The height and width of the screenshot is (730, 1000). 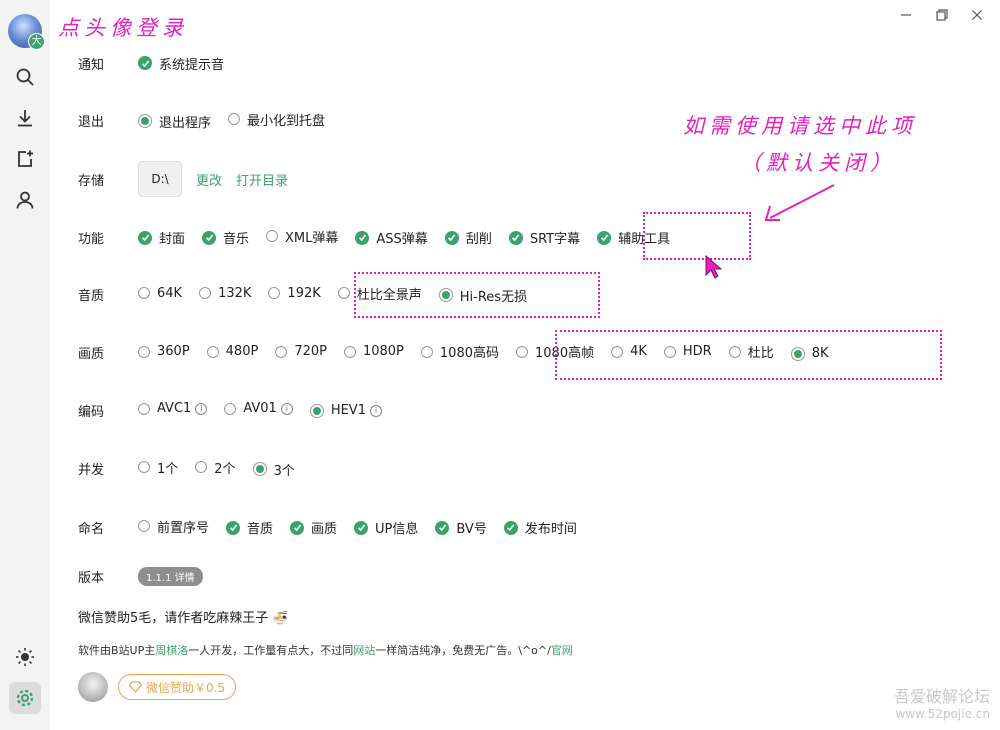 I want to click on option-label: 封面, so click(x=172, y=240).